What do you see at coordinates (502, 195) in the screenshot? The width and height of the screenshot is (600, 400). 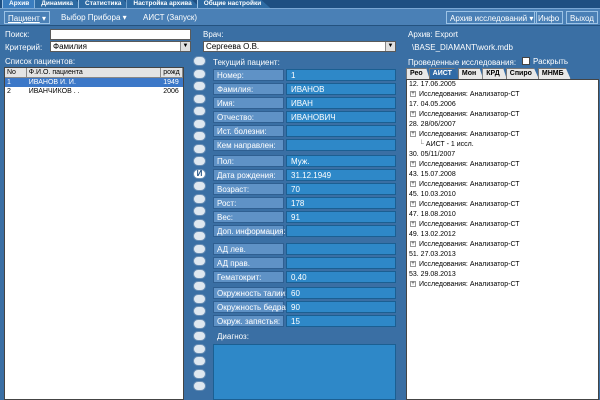 I see `study-date-node: 45. 10.03.2010` at bounding box center [502, 195].